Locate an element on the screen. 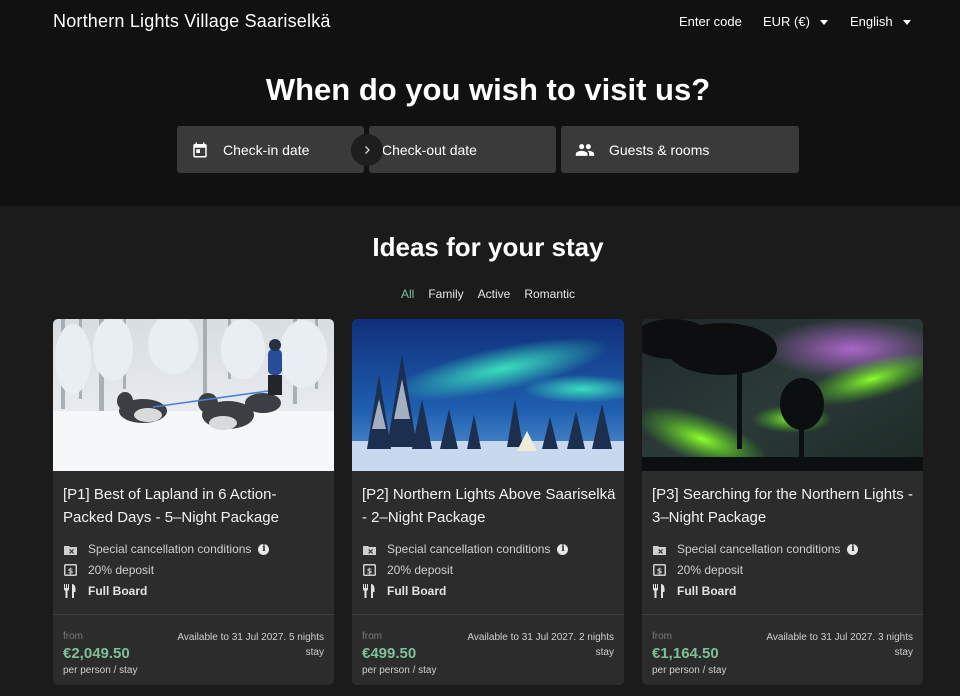 Image resolution: width=960 pixels, height=696 pixels. brand-name: Northern Lights Village Saariselkä is located at coordinates (192, 21).